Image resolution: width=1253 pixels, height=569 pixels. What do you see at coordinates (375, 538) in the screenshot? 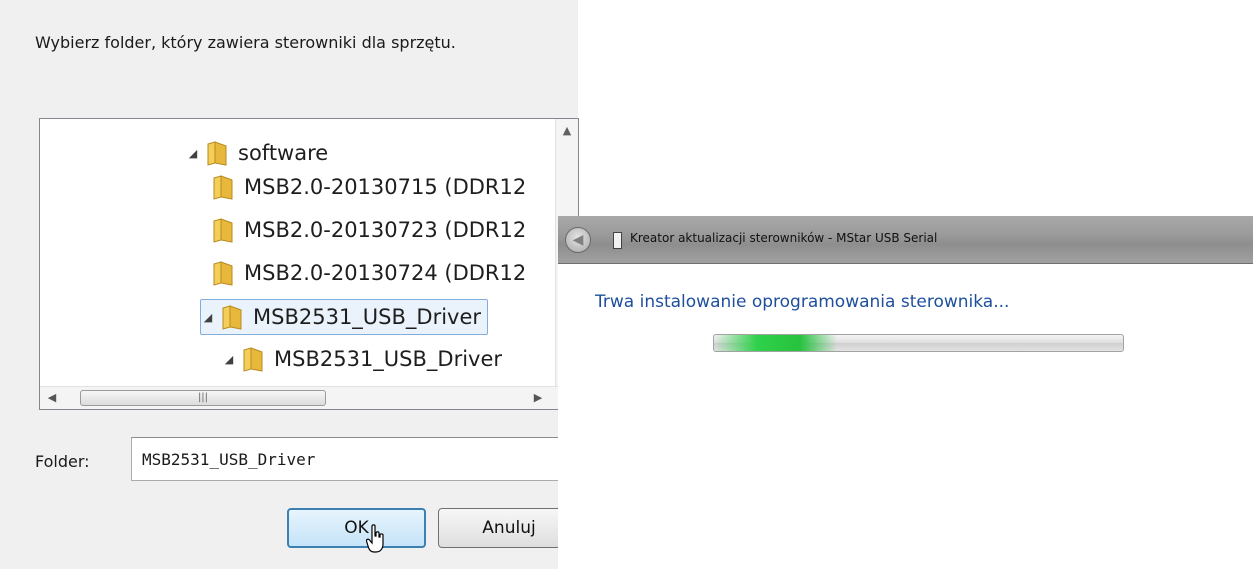
I see `hand-cursor-icon` at bounding box center [375, 538].